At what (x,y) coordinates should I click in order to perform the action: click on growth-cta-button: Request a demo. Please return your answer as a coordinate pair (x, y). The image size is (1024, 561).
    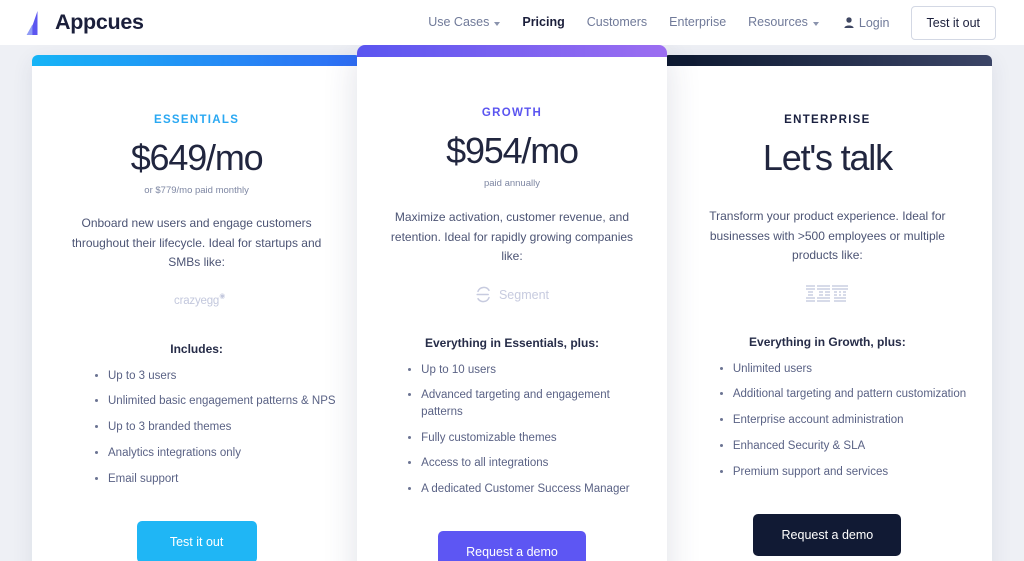
    Looking at the image, I should click on (511, 546).